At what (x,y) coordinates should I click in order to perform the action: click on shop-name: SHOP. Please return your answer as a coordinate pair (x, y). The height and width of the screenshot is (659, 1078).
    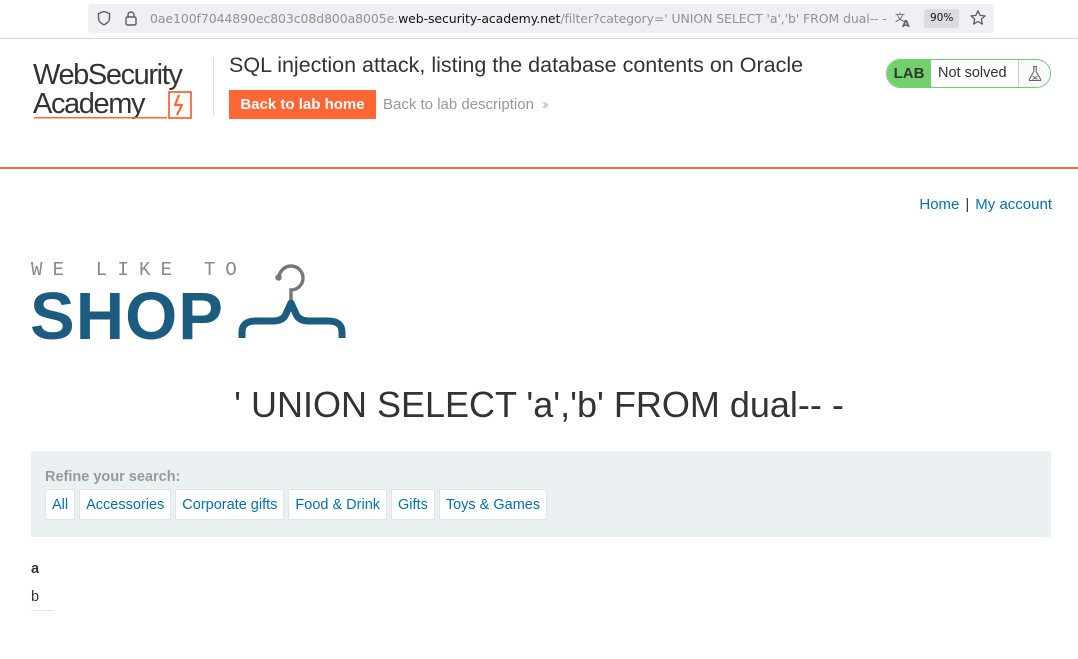
    Looking at the image, I should click on (127, 311).